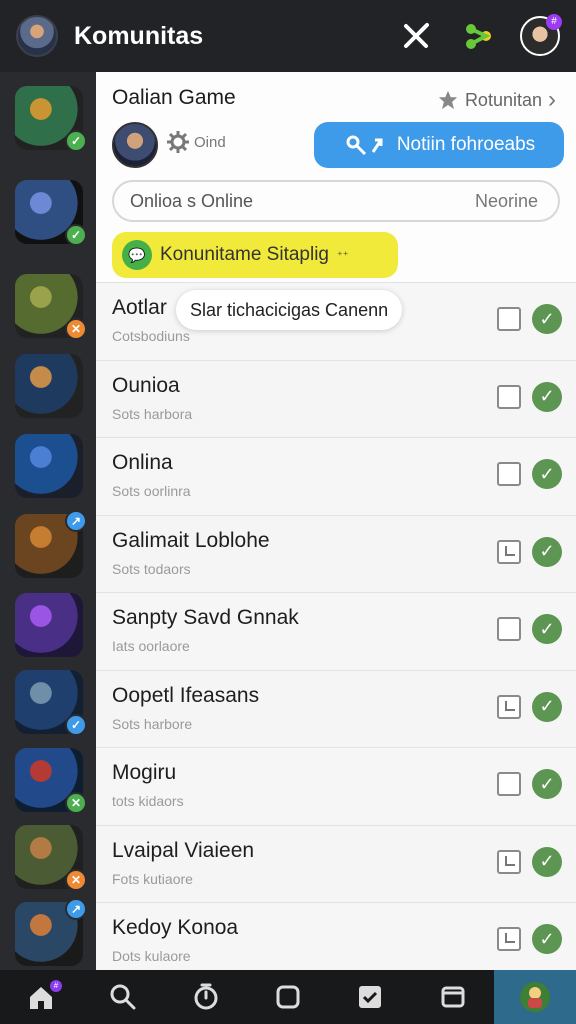  Describe the element at coordinates (41, 997) in the screenshot. I see `tab-home: #` at that location.